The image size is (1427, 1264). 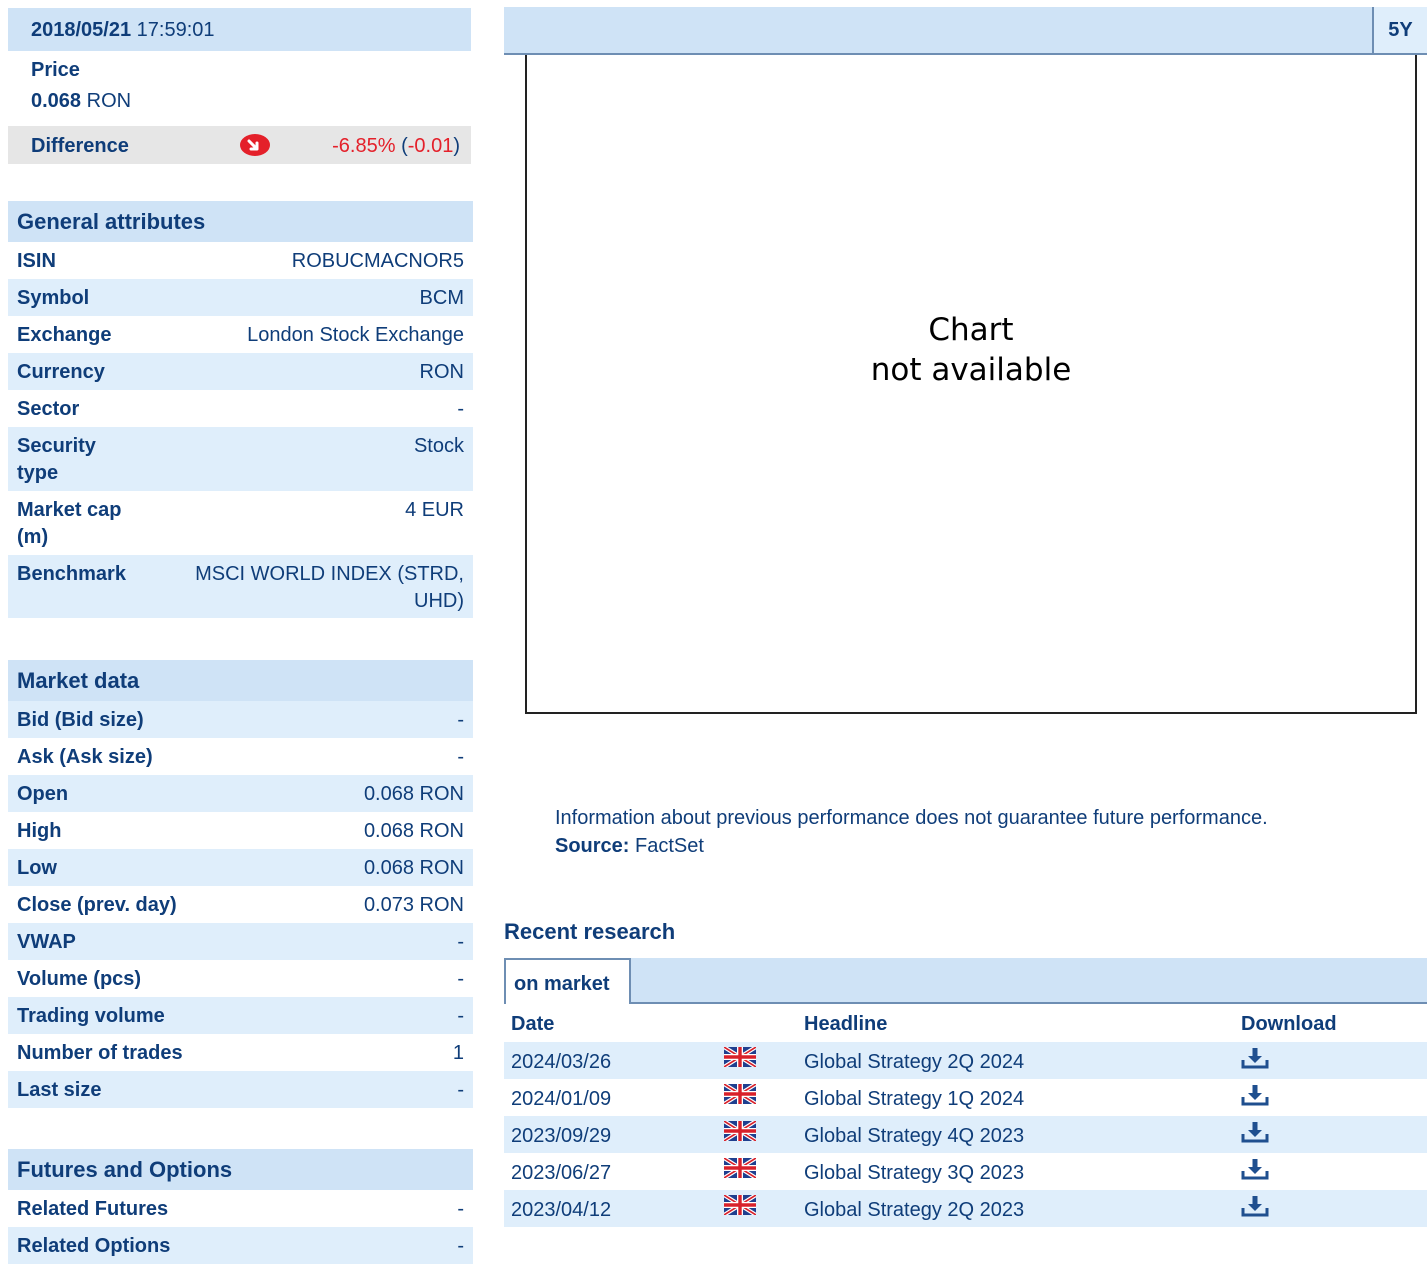 What do you see at coordinates (329, 587) in the screenshot?
I see `row-value: MSCI WORLD INDEX (STRD, UHD)` at bounding box center [329, 587].